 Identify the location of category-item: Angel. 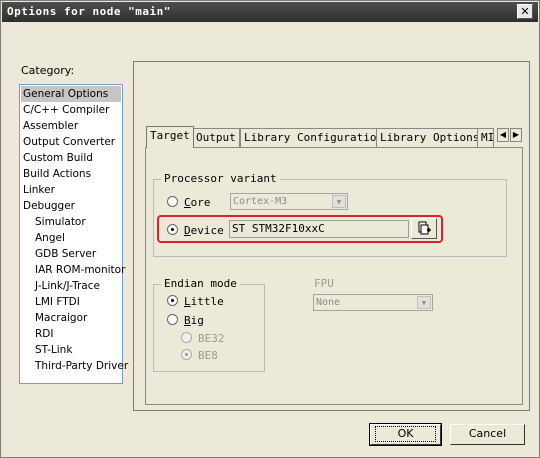
(71, 238).